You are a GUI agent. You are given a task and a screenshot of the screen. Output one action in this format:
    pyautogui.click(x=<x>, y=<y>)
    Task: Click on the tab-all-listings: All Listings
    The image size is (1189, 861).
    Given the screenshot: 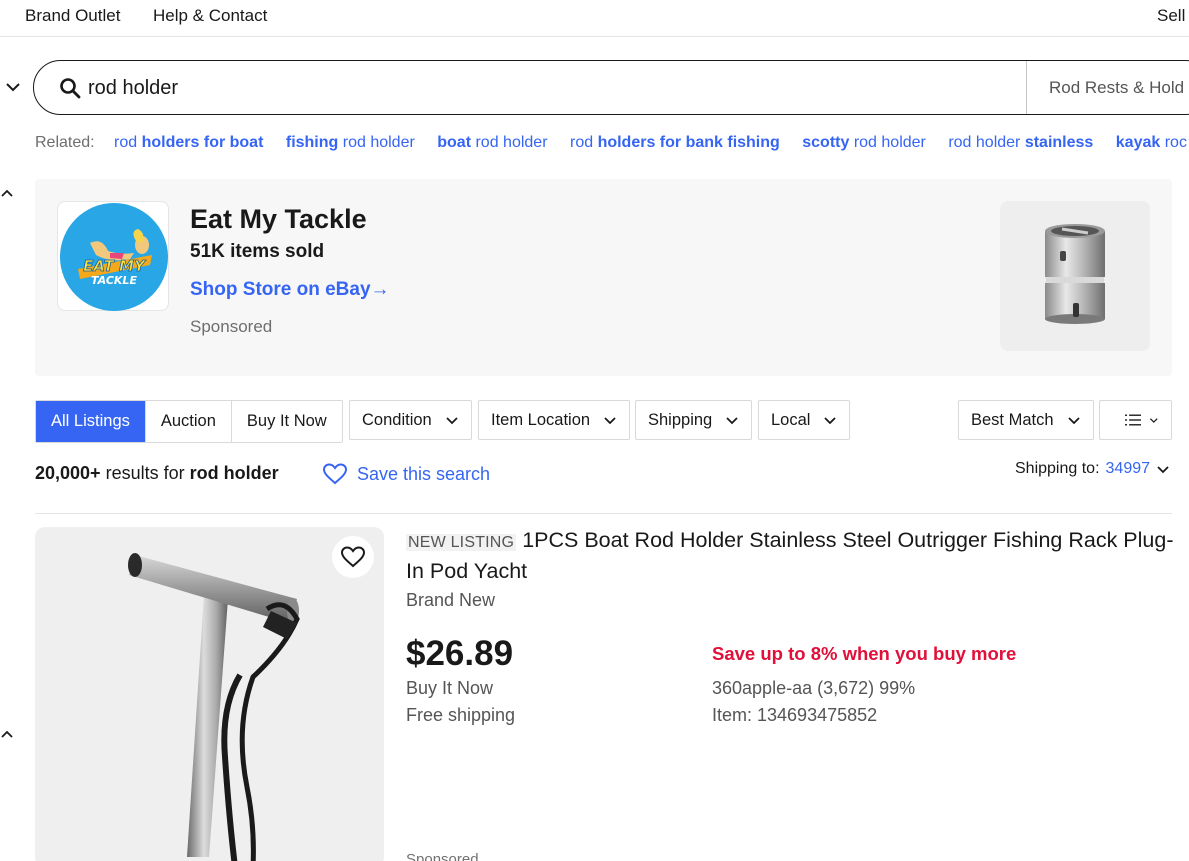 What is the action you would take?
    pyautogui.click(x=91, y=421)
    